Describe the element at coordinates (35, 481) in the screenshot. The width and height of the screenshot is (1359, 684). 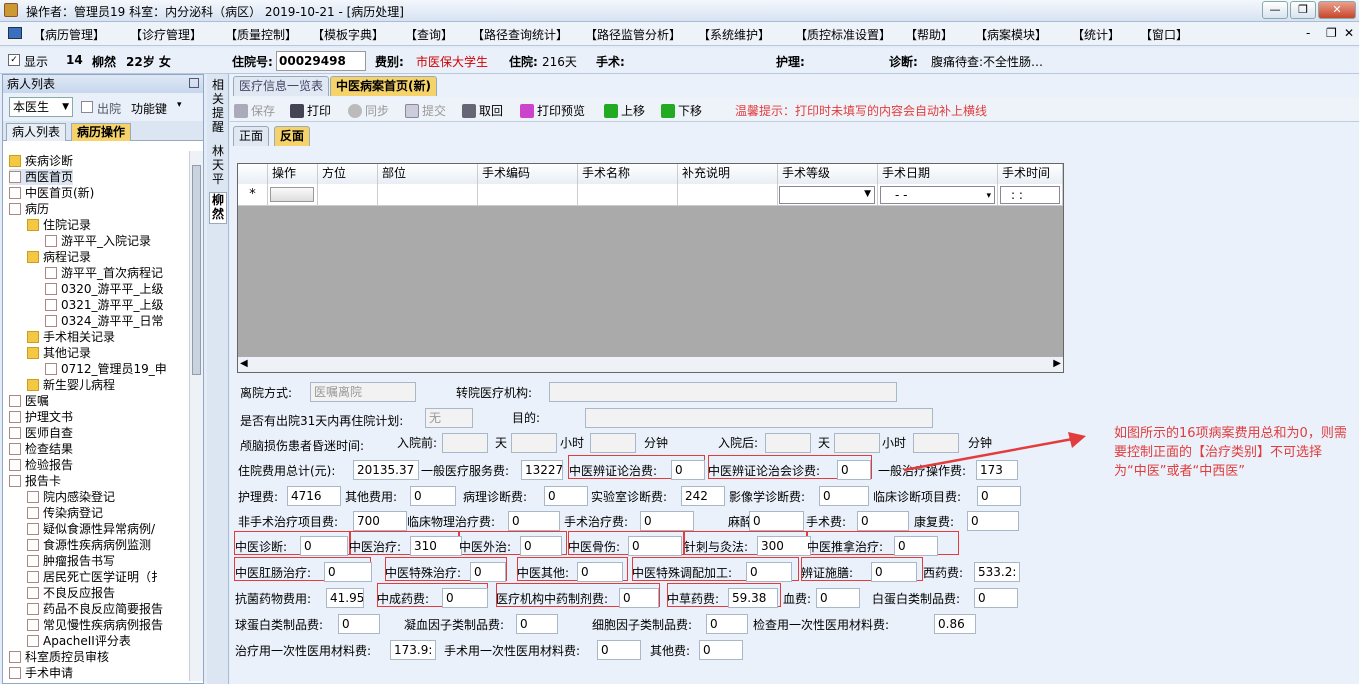
I see `tree-item: 报告卡` at that location.